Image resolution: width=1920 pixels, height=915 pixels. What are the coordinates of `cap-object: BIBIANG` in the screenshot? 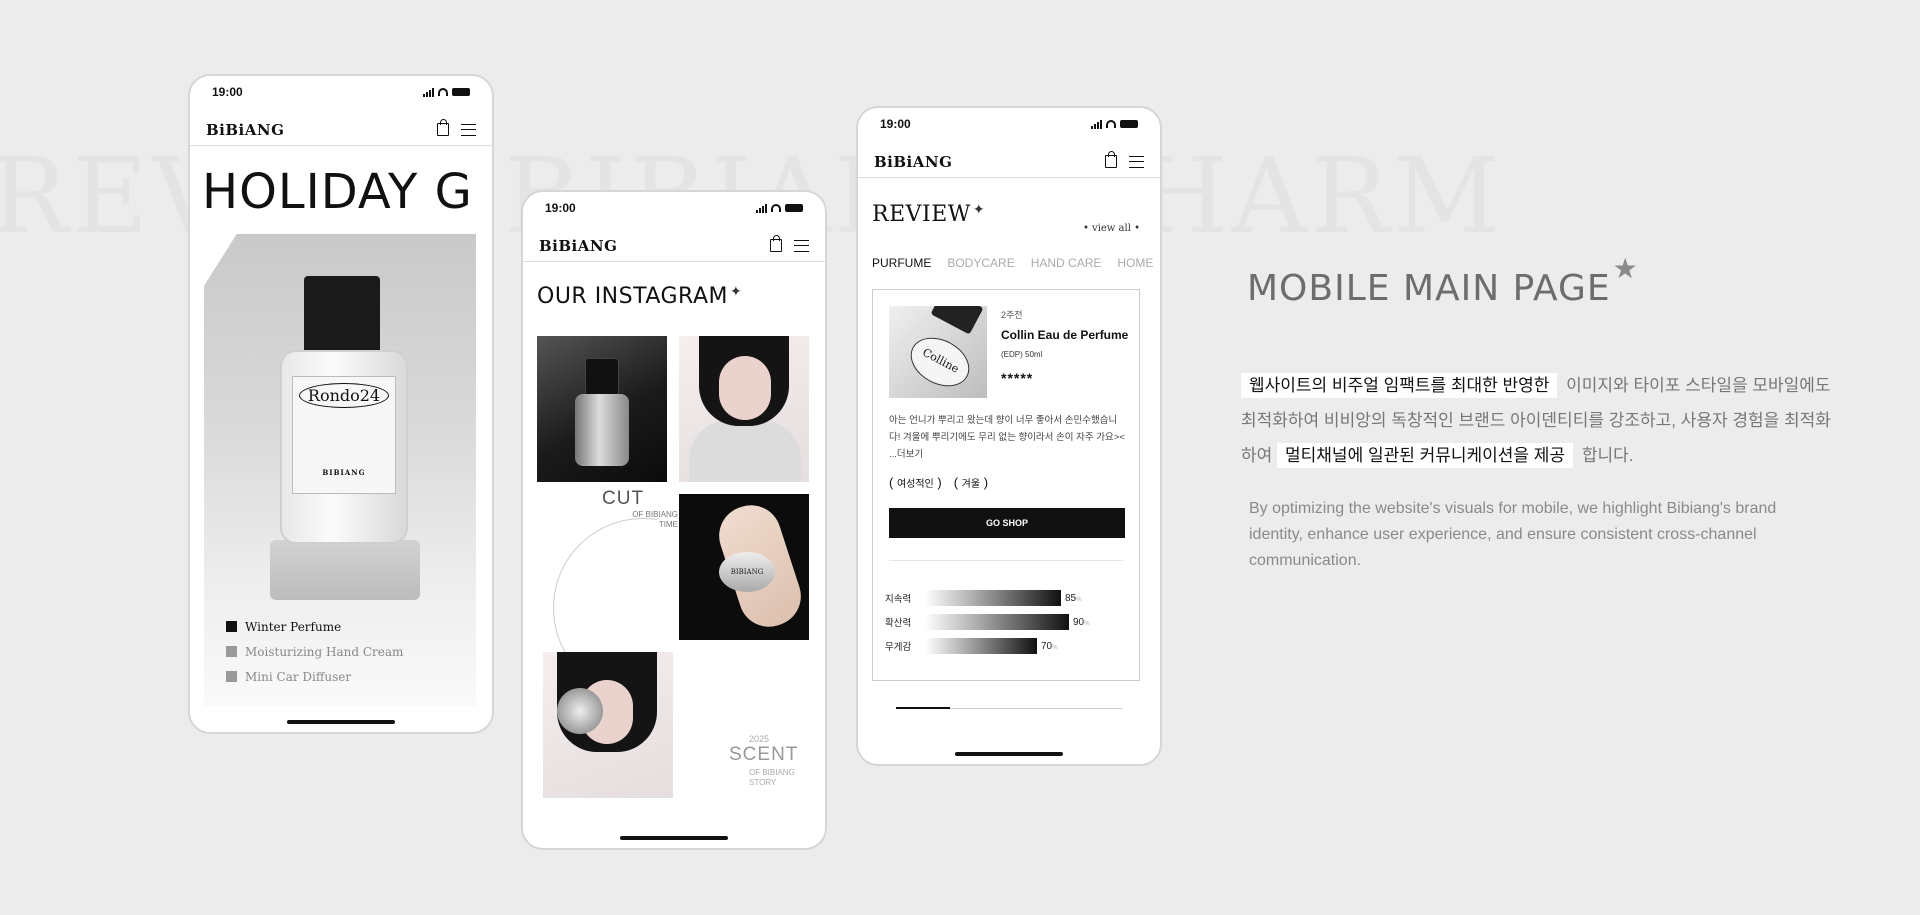 It's located at (747, 572).